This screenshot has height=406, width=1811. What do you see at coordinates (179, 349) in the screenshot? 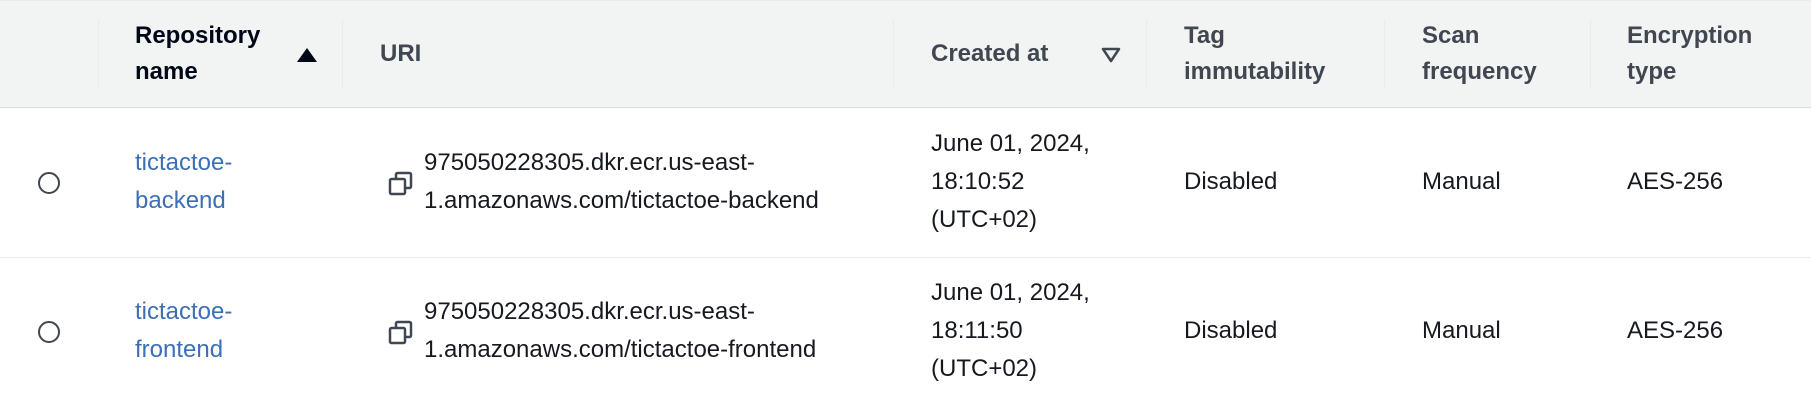
I see `repository-name-line: frontend` at bounding box center [179, 349].